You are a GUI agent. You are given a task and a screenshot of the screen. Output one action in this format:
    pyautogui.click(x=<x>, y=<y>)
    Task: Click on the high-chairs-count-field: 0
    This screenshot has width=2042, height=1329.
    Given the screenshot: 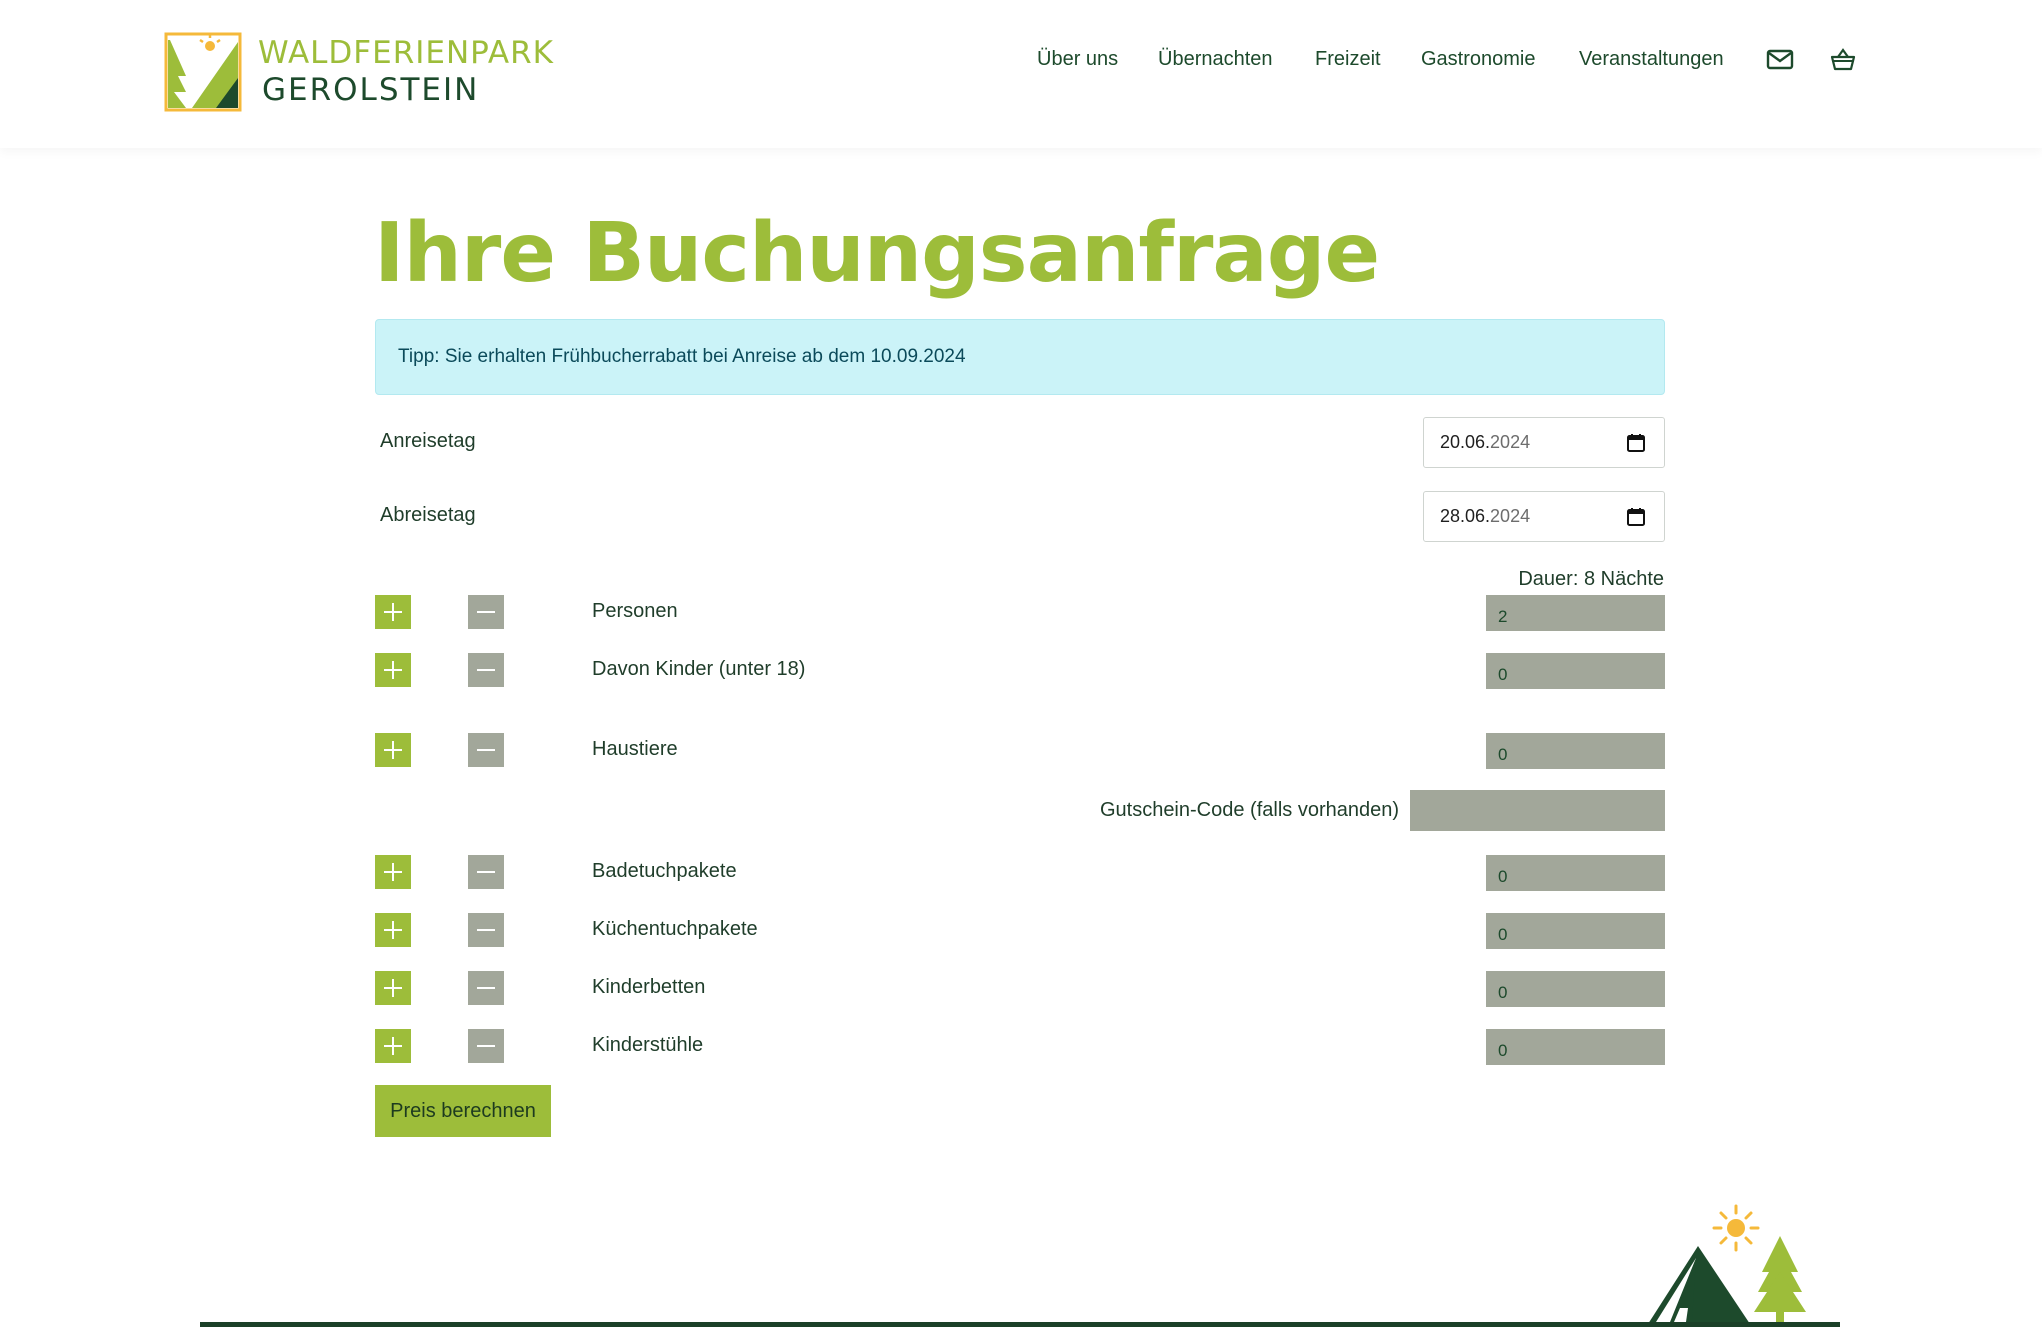 What is the action you would take?
    pyautogui.click(x=1575, y=1047)
    